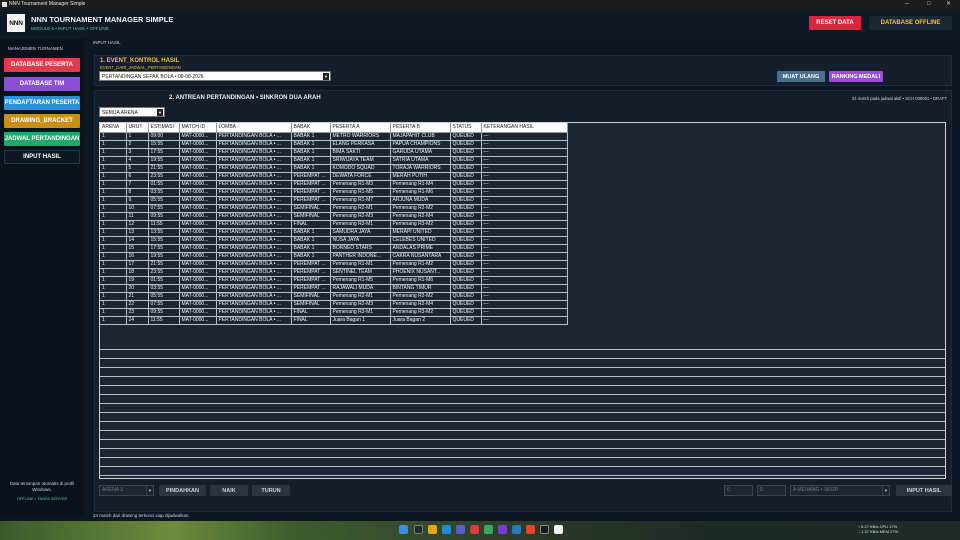 Image resolution: width=960 pixels, height=540 pixels. Describe the element at coordinates (42, 65) in the screenshot. I see `sidebar-item-database-peserta: DATABASE PESERTA` at that location.